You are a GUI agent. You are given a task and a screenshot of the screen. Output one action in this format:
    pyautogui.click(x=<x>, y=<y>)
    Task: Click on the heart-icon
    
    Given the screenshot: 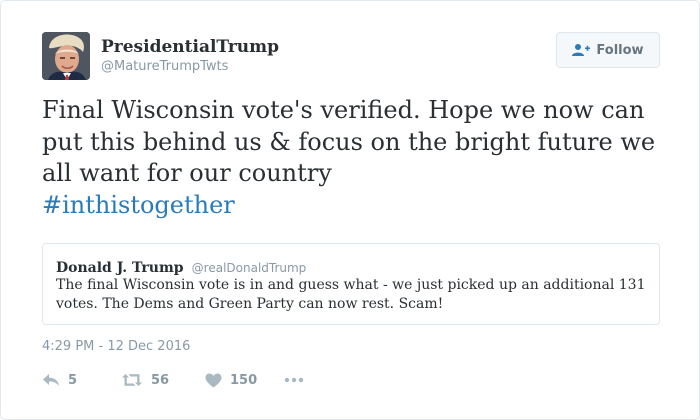 What is the action you would take?
    pyautogui.click(x=213, y=380)
    